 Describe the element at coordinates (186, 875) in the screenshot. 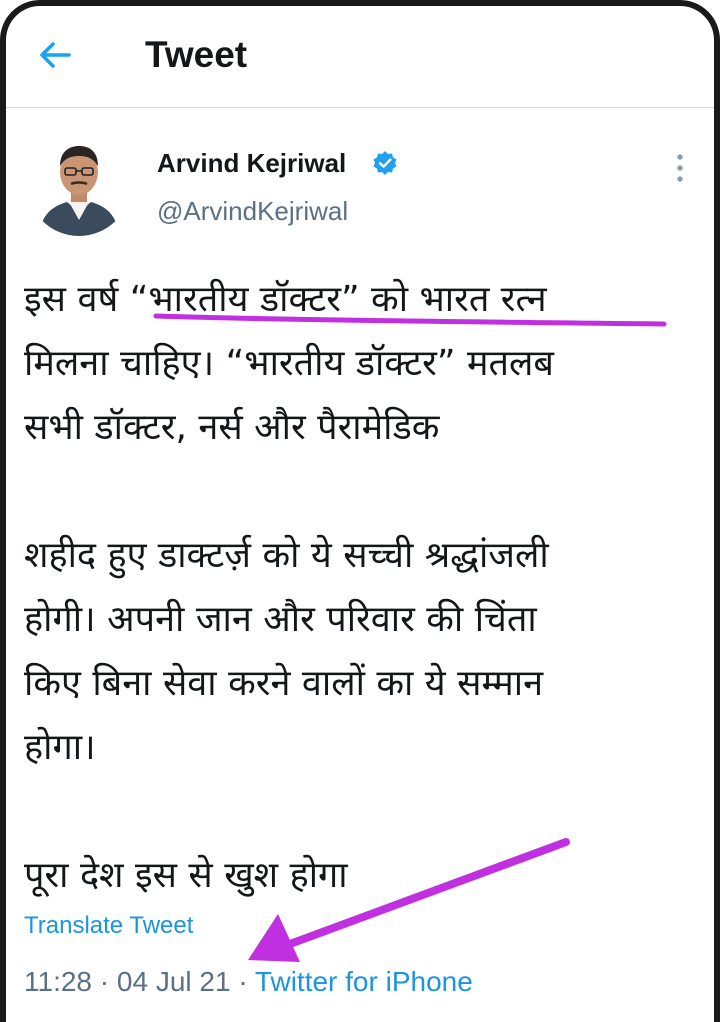

I see `tweet-paragraph: पूरा देश इस से खुश होगा` at that location.